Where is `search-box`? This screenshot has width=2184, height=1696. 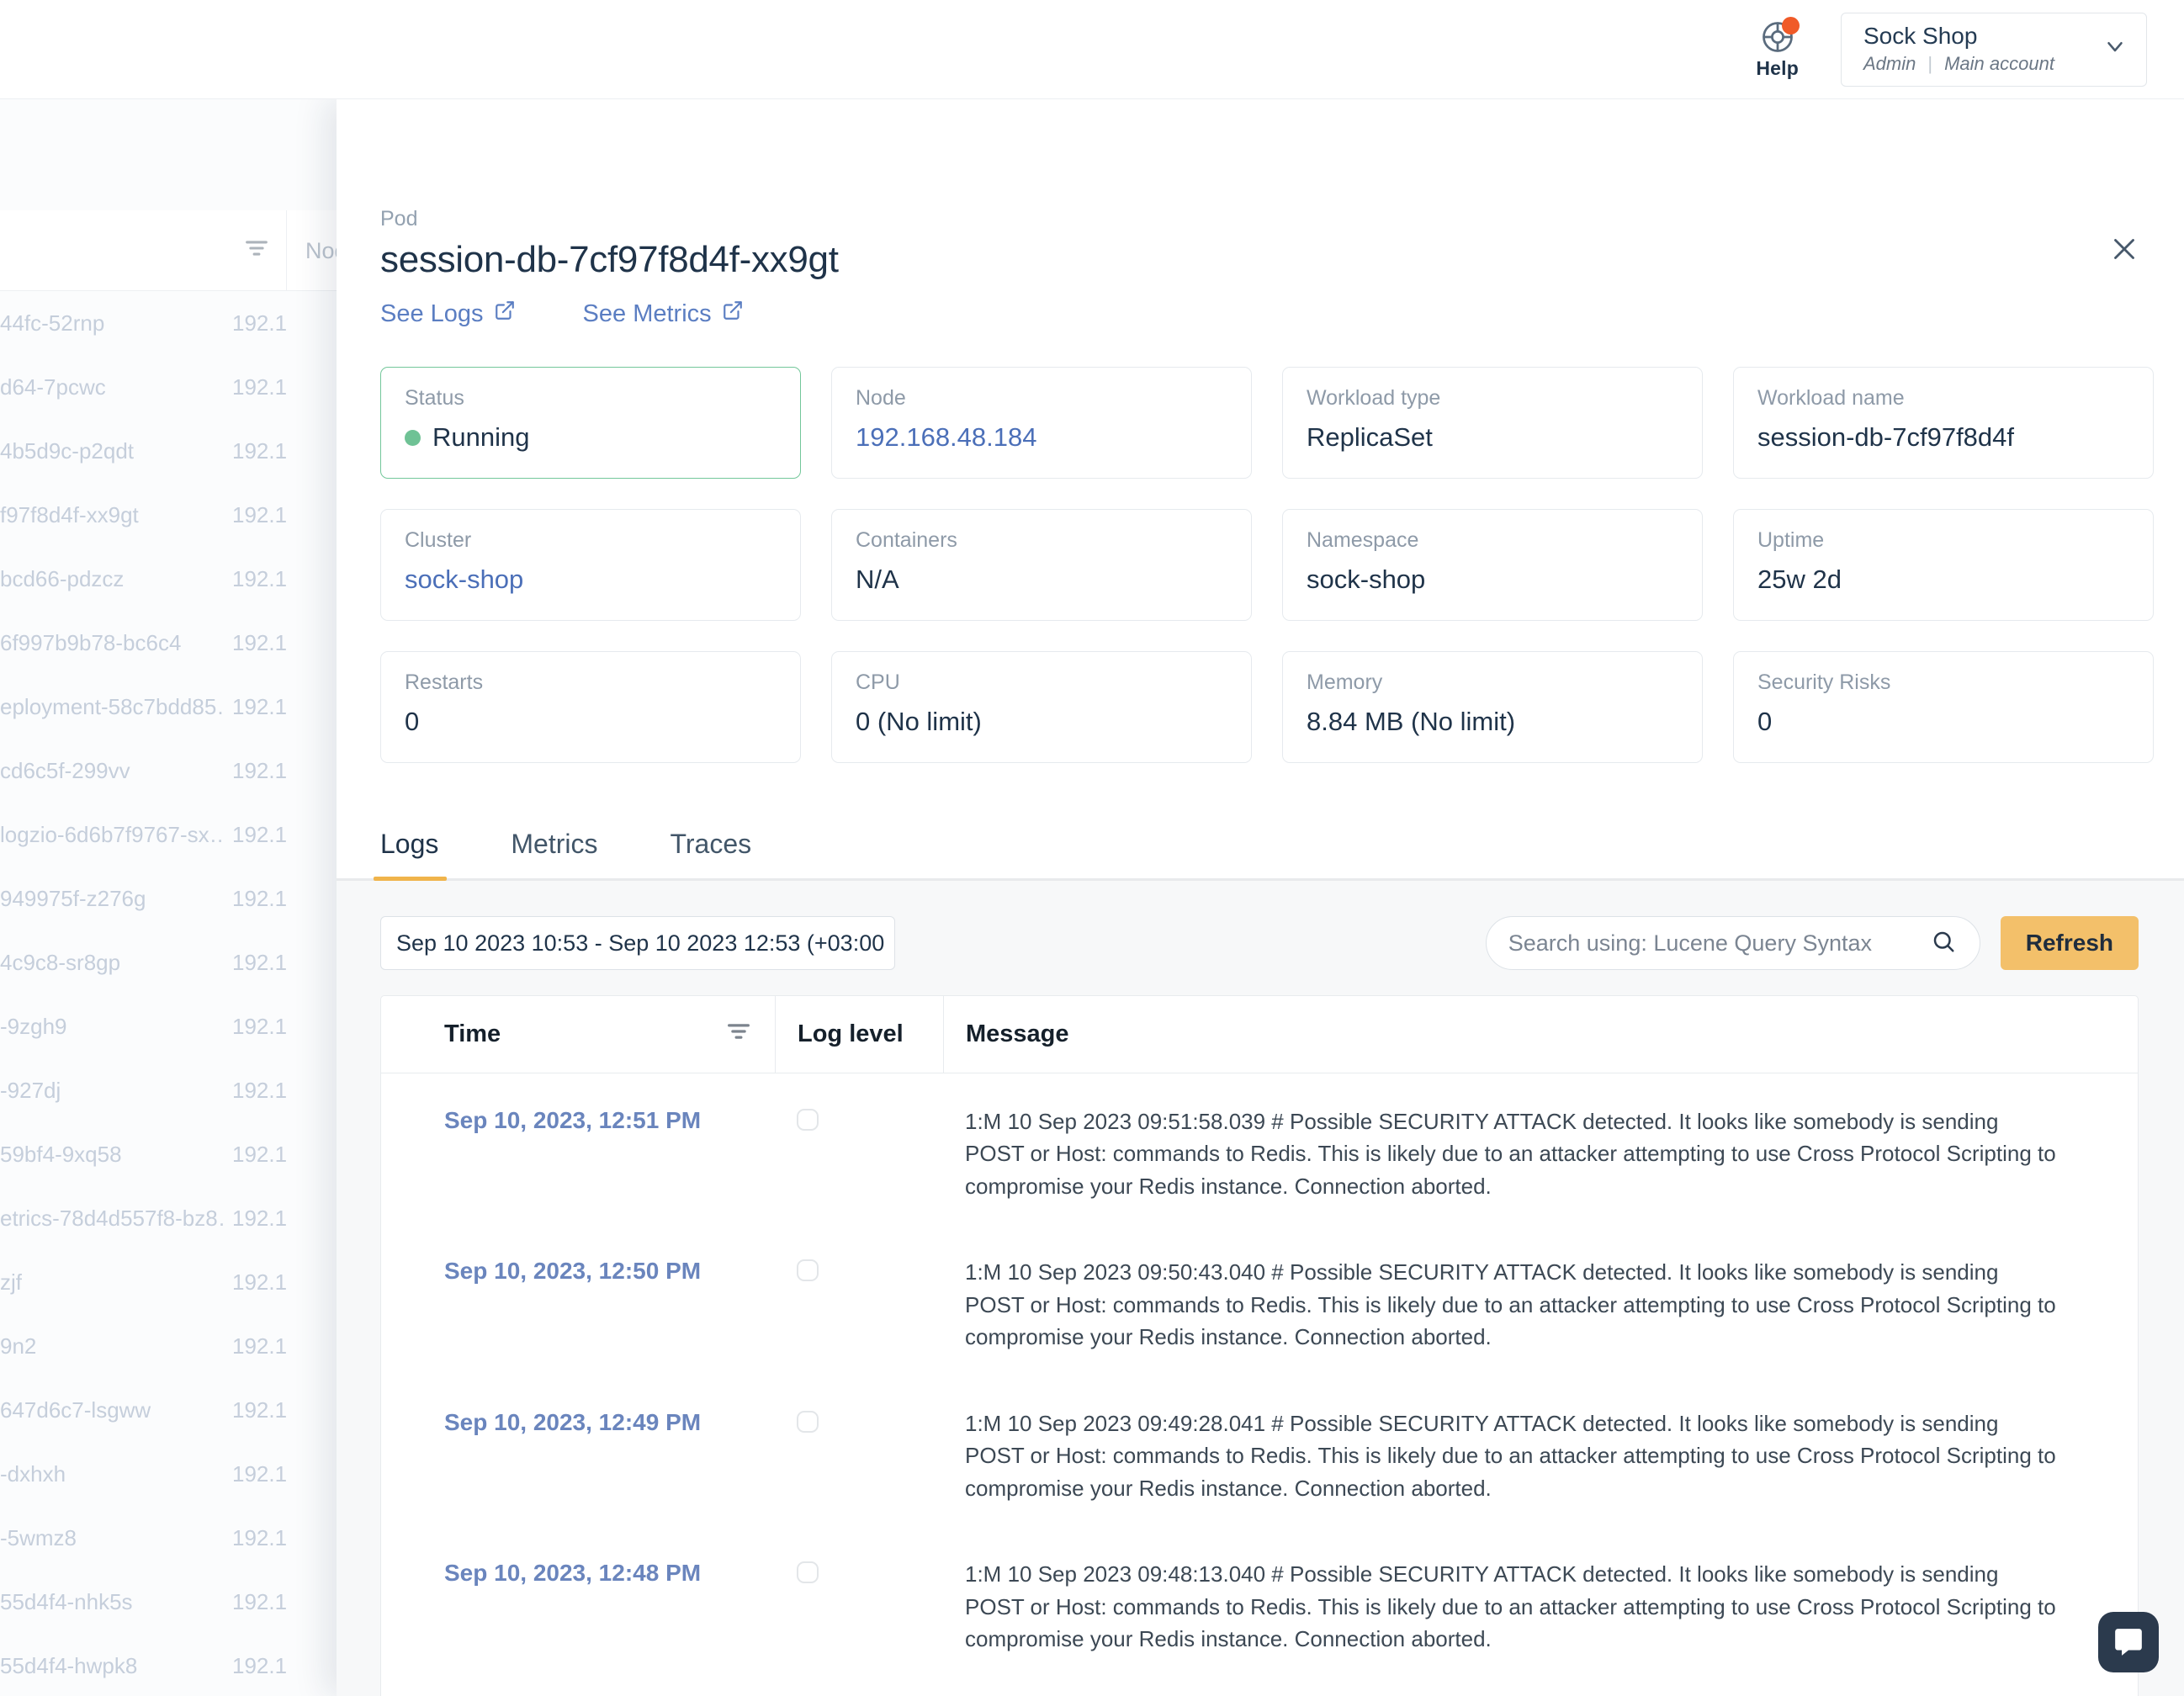 search-box is located at coordinates (1732, 943).